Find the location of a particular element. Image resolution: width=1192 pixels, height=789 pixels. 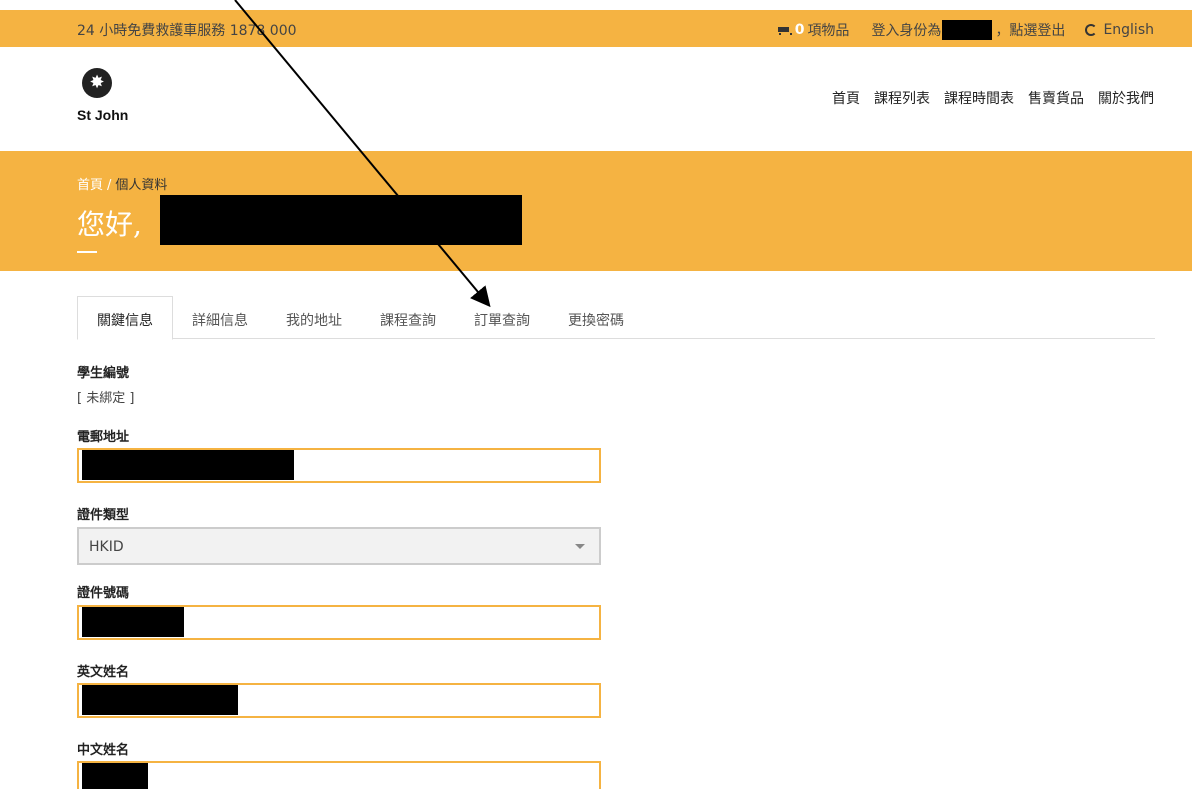

breadcrumb-home: 首頁 is located at coordinates (90, 185).